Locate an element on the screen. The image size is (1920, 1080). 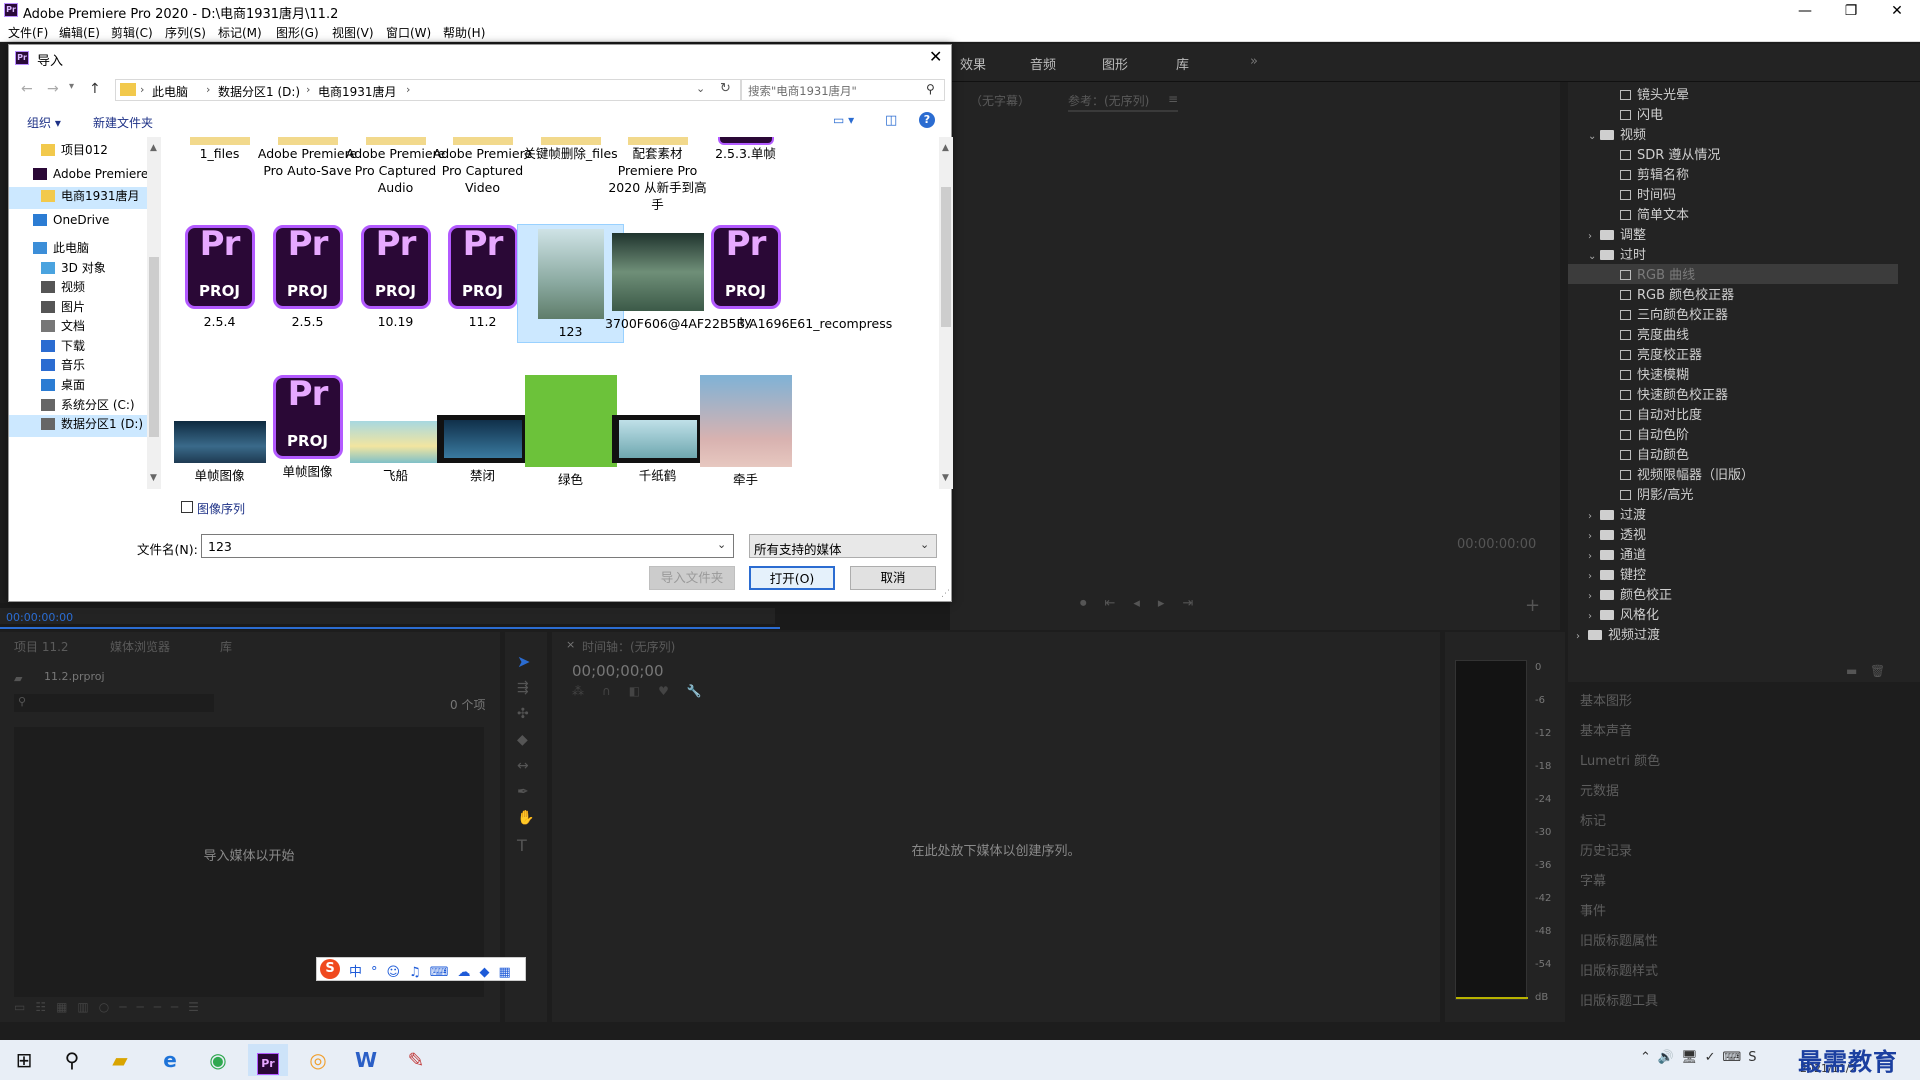
tab-graphics: 图形 is located at coordinates (1115, 63).